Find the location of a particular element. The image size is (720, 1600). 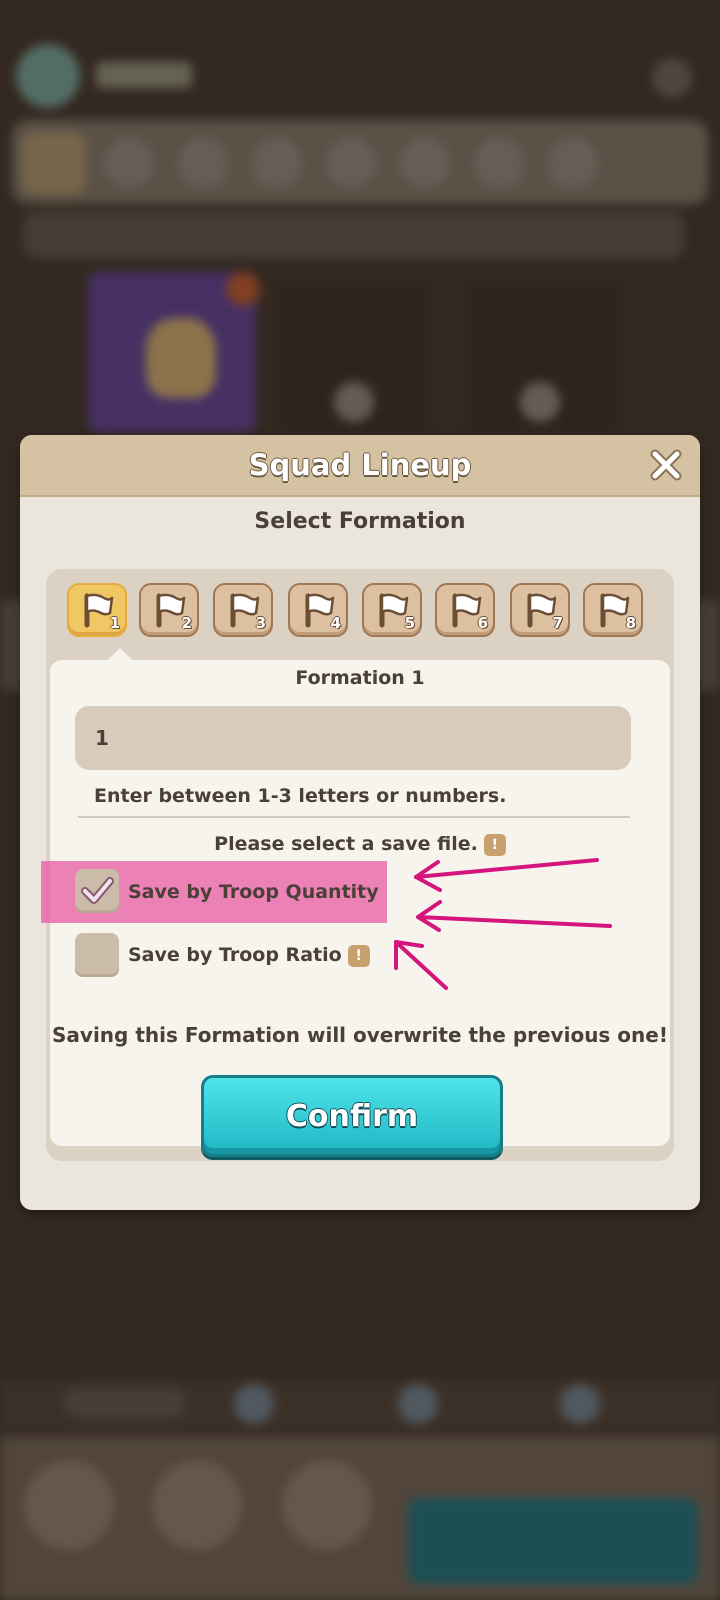

formation-tab-5: 5 is located at coordinates (392, 610).